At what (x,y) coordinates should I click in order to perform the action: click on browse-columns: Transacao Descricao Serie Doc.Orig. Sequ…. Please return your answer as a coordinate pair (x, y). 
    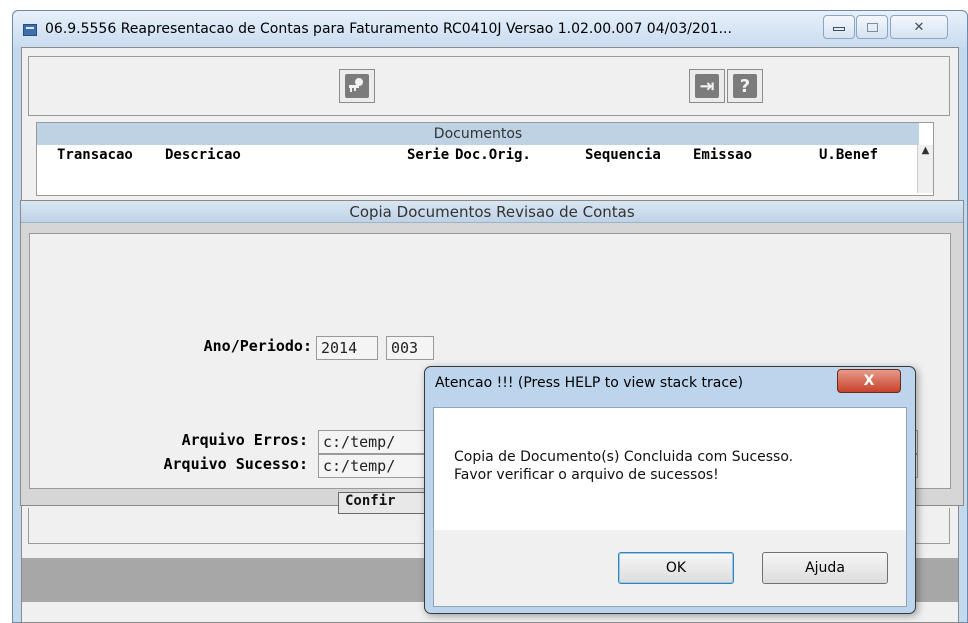
    Looking at the image, I should click on (478, 156).